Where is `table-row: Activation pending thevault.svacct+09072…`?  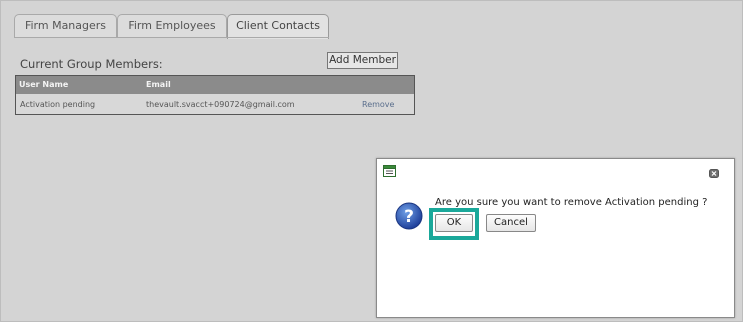 table-row: Activation pending thevault.svacct+09072… is located at coordinates (215, 104).